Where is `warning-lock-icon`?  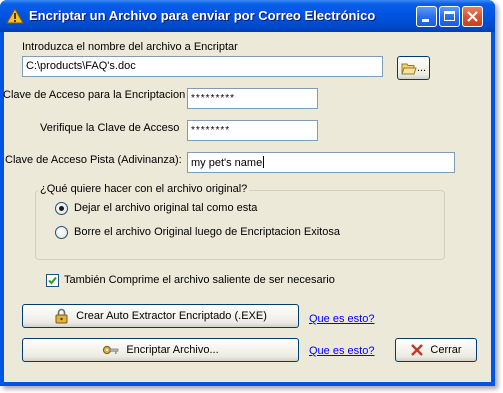 warning-lock-icon is located at coordinates (15, 16).